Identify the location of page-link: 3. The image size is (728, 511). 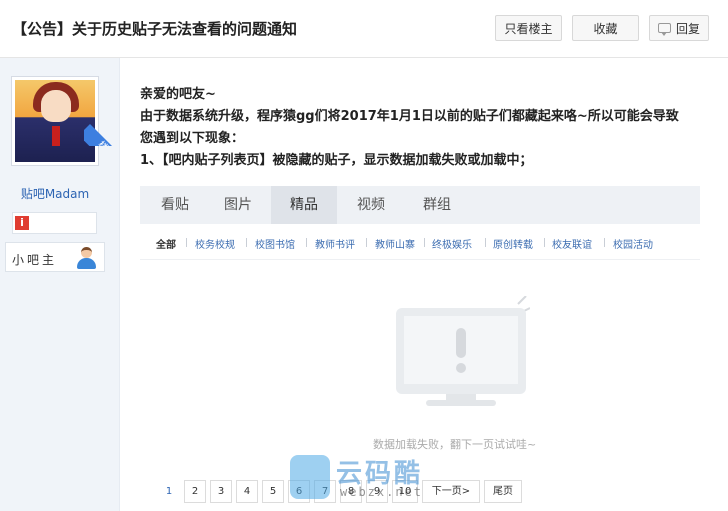
(221, 491).